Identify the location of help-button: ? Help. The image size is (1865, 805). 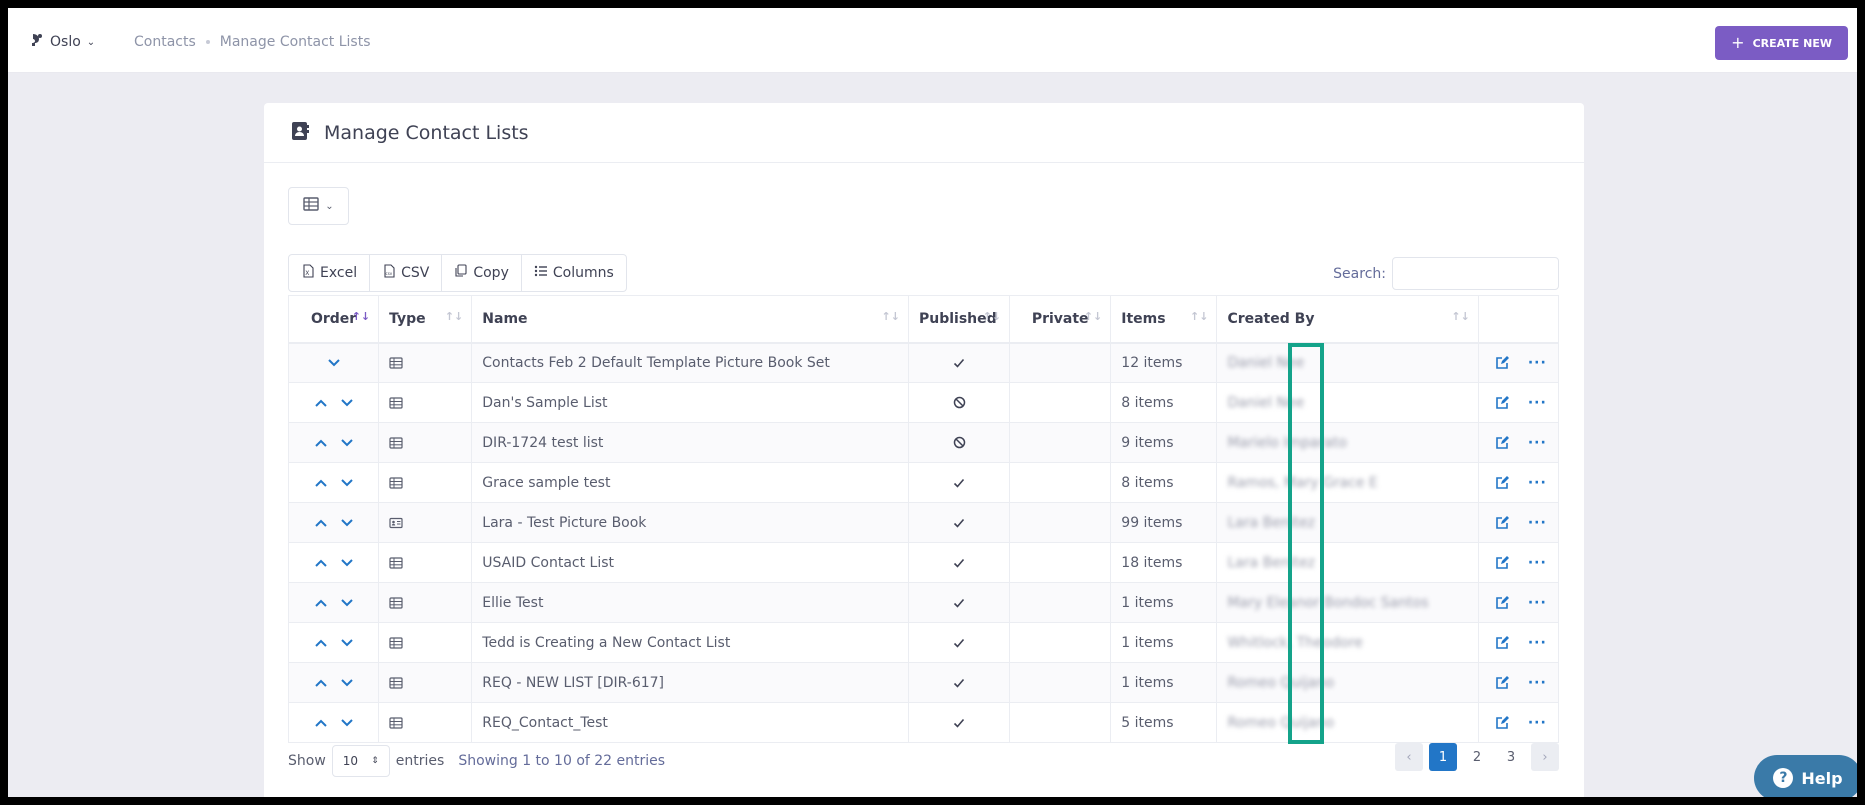
(1805, 776).